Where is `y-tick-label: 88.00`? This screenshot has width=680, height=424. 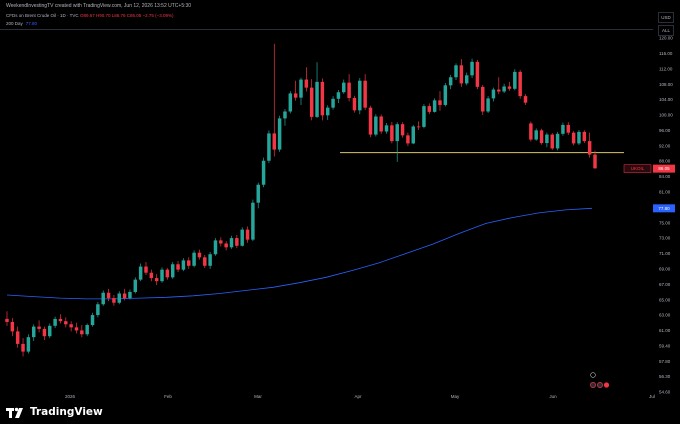
y-tick-label: 88.00 is located at coordinates (665, 161).